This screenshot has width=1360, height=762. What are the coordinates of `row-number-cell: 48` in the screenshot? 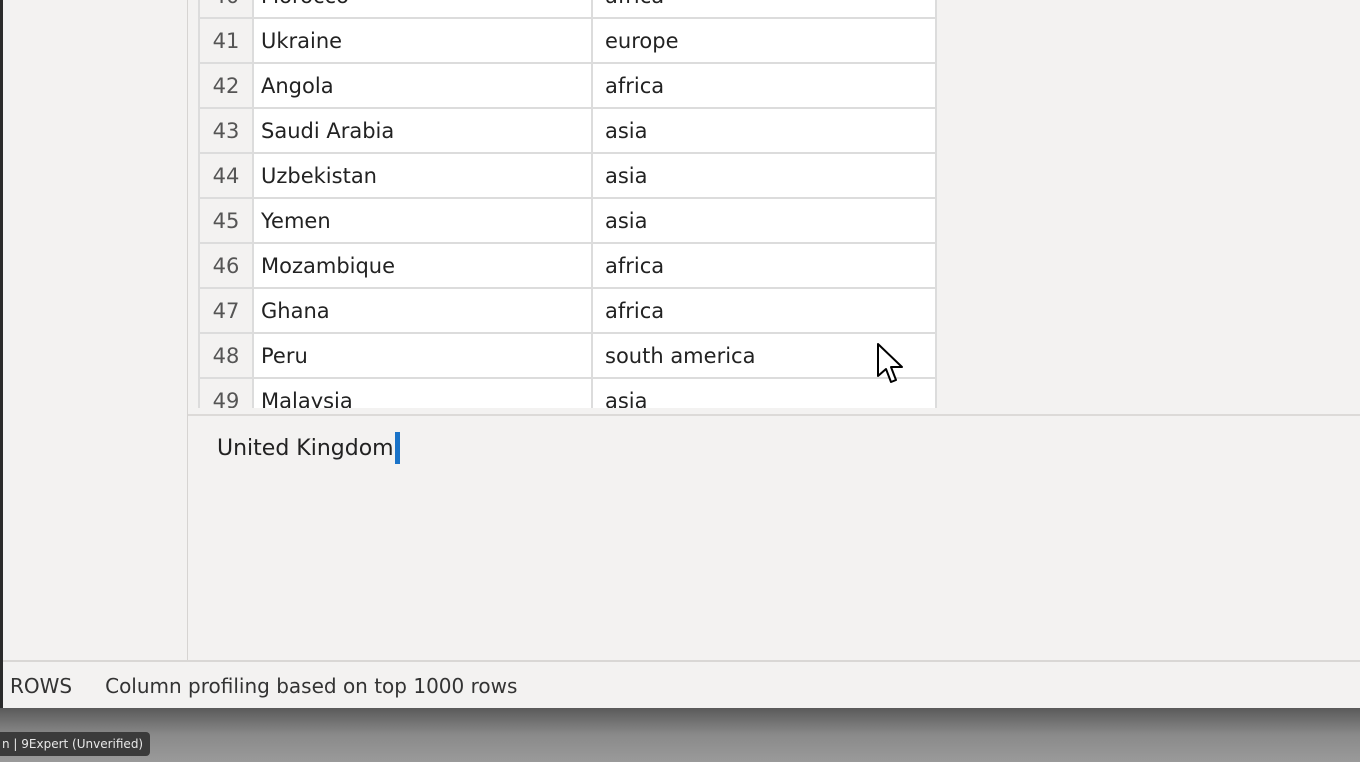 It's located at (226, 355).